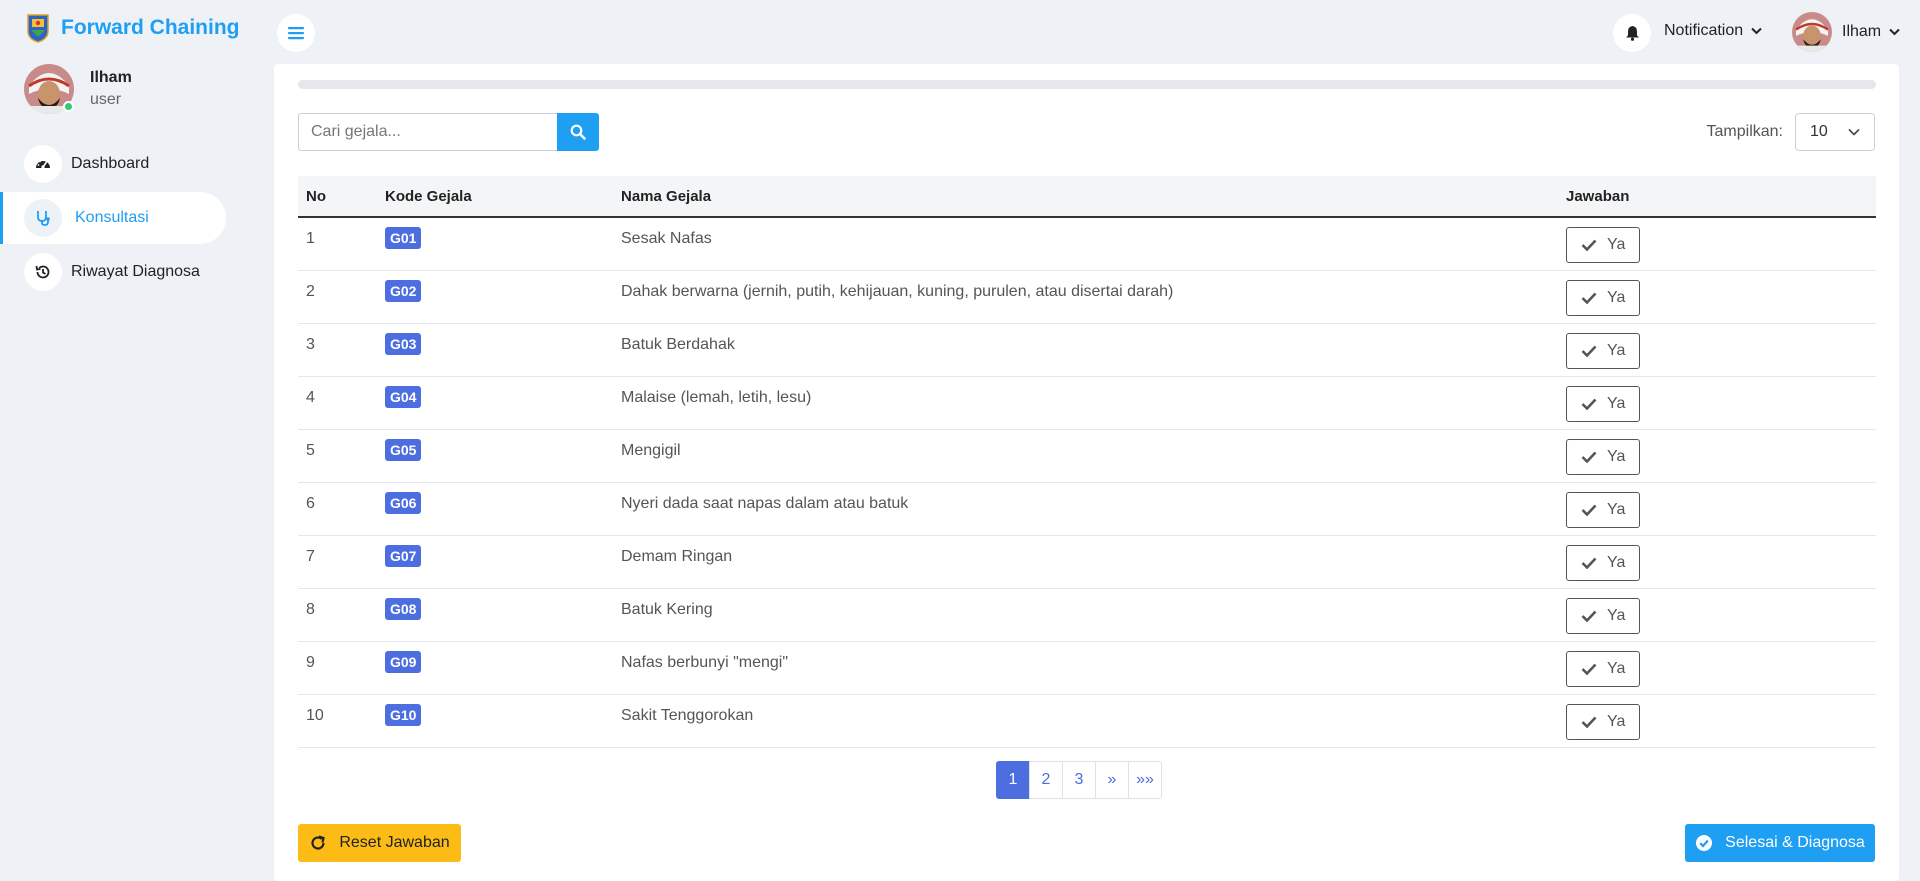 This screenshot has width=1920, height=881. What do you see at coordinates (1862, 31) in the screenshot?
I see `top-user-name: Ilham` at bounding box center [1862, 31].